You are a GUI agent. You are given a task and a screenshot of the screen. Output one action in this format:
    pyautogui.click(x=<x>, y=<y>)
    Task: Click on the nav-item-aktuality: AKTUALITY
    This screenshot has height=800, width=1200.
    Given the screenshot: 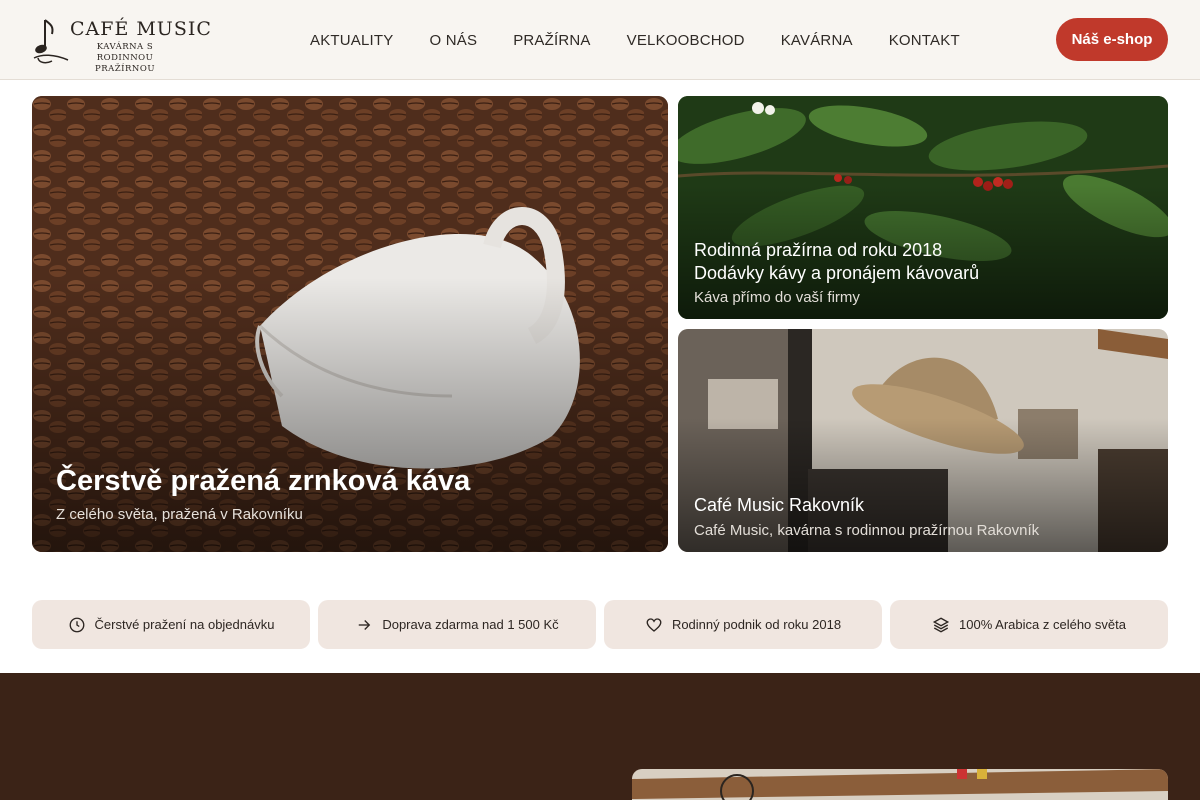 What is the action you would take?
    pyautogui.click(x=352, y=40)
    